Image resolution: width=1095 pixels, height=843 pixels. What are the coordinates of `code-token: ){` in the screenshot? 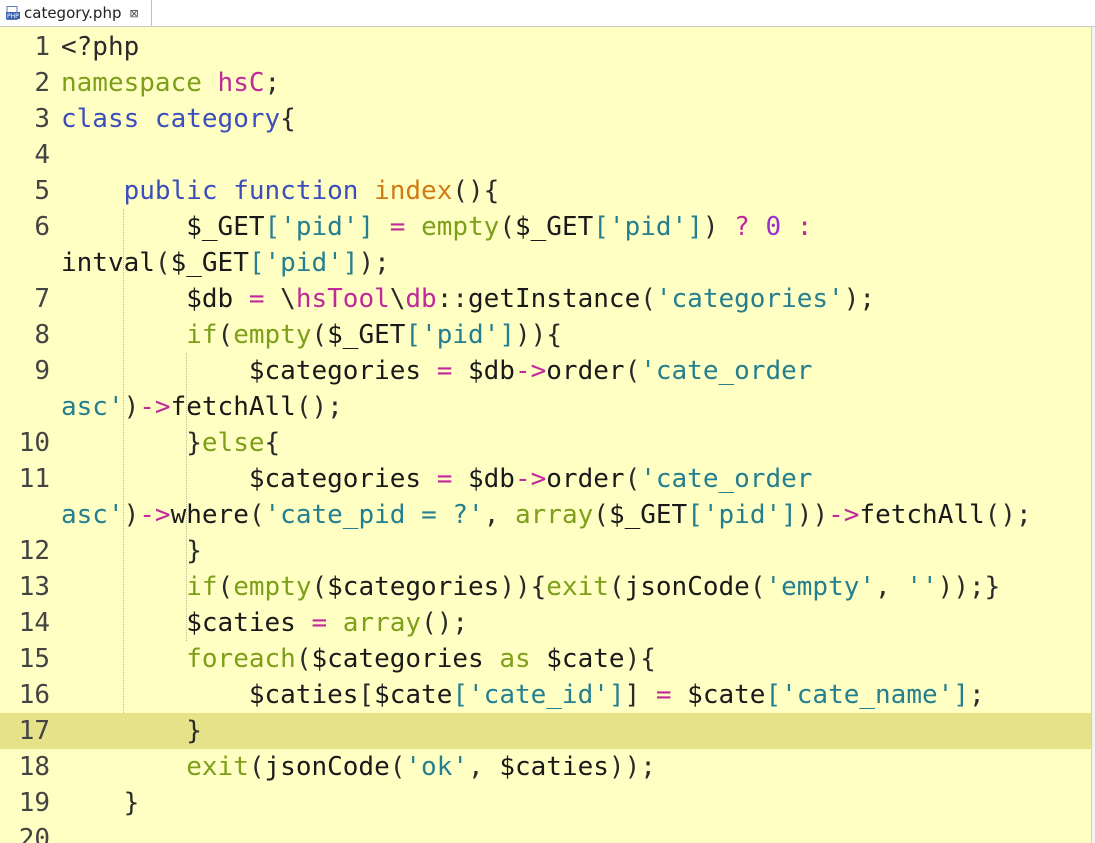 It's located at (640, 659).